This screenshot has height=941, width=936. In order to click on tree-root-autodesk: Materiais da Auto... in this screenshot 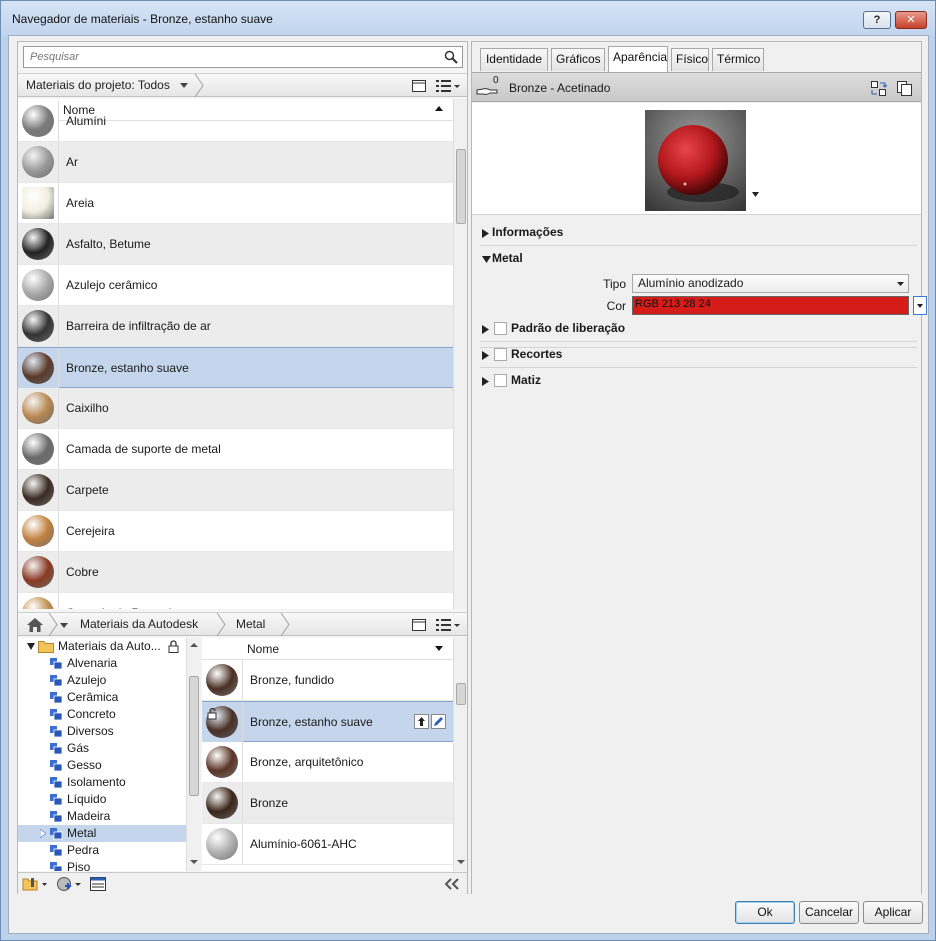, I will do `click(102, 646)`.